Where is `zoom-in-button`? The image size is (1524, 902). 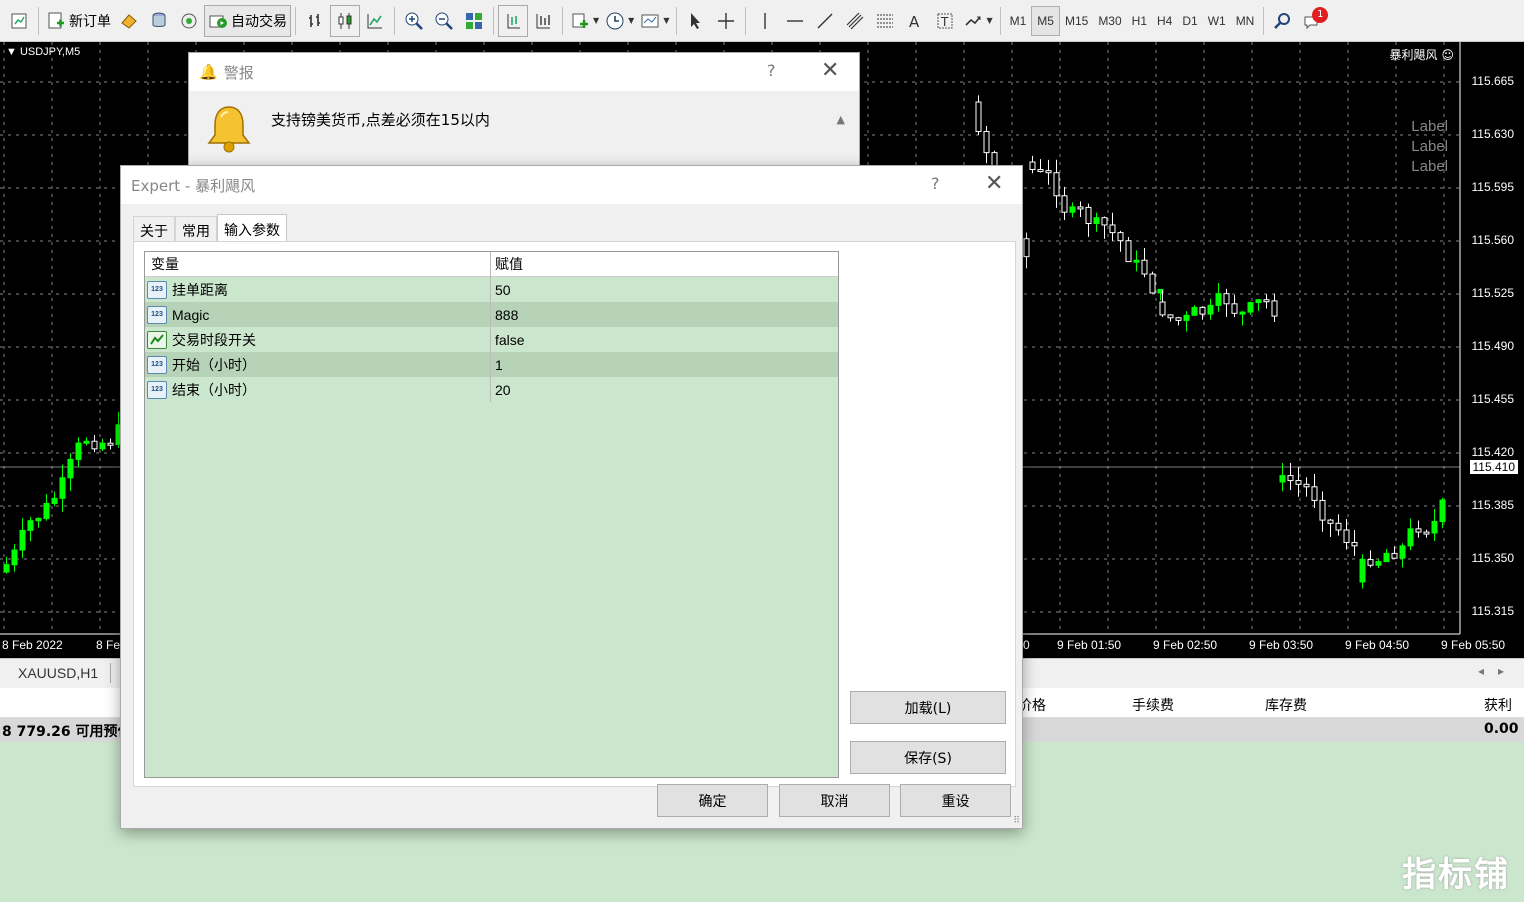 zoom-in-button is located at coordinates (414, 21).